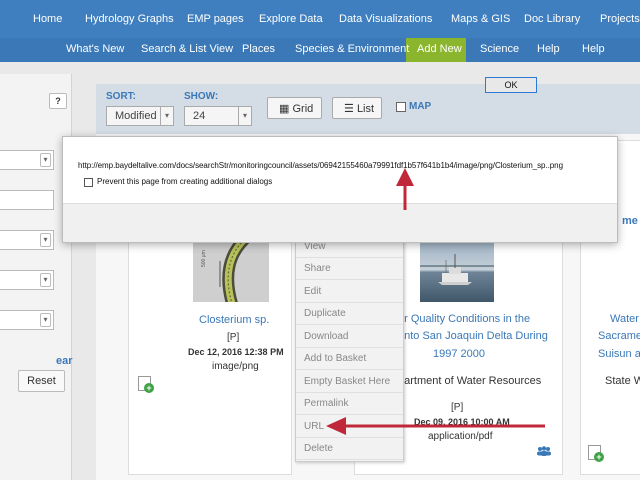  I want to click on nav-doc-library: Doc Library, so click(552, 19).